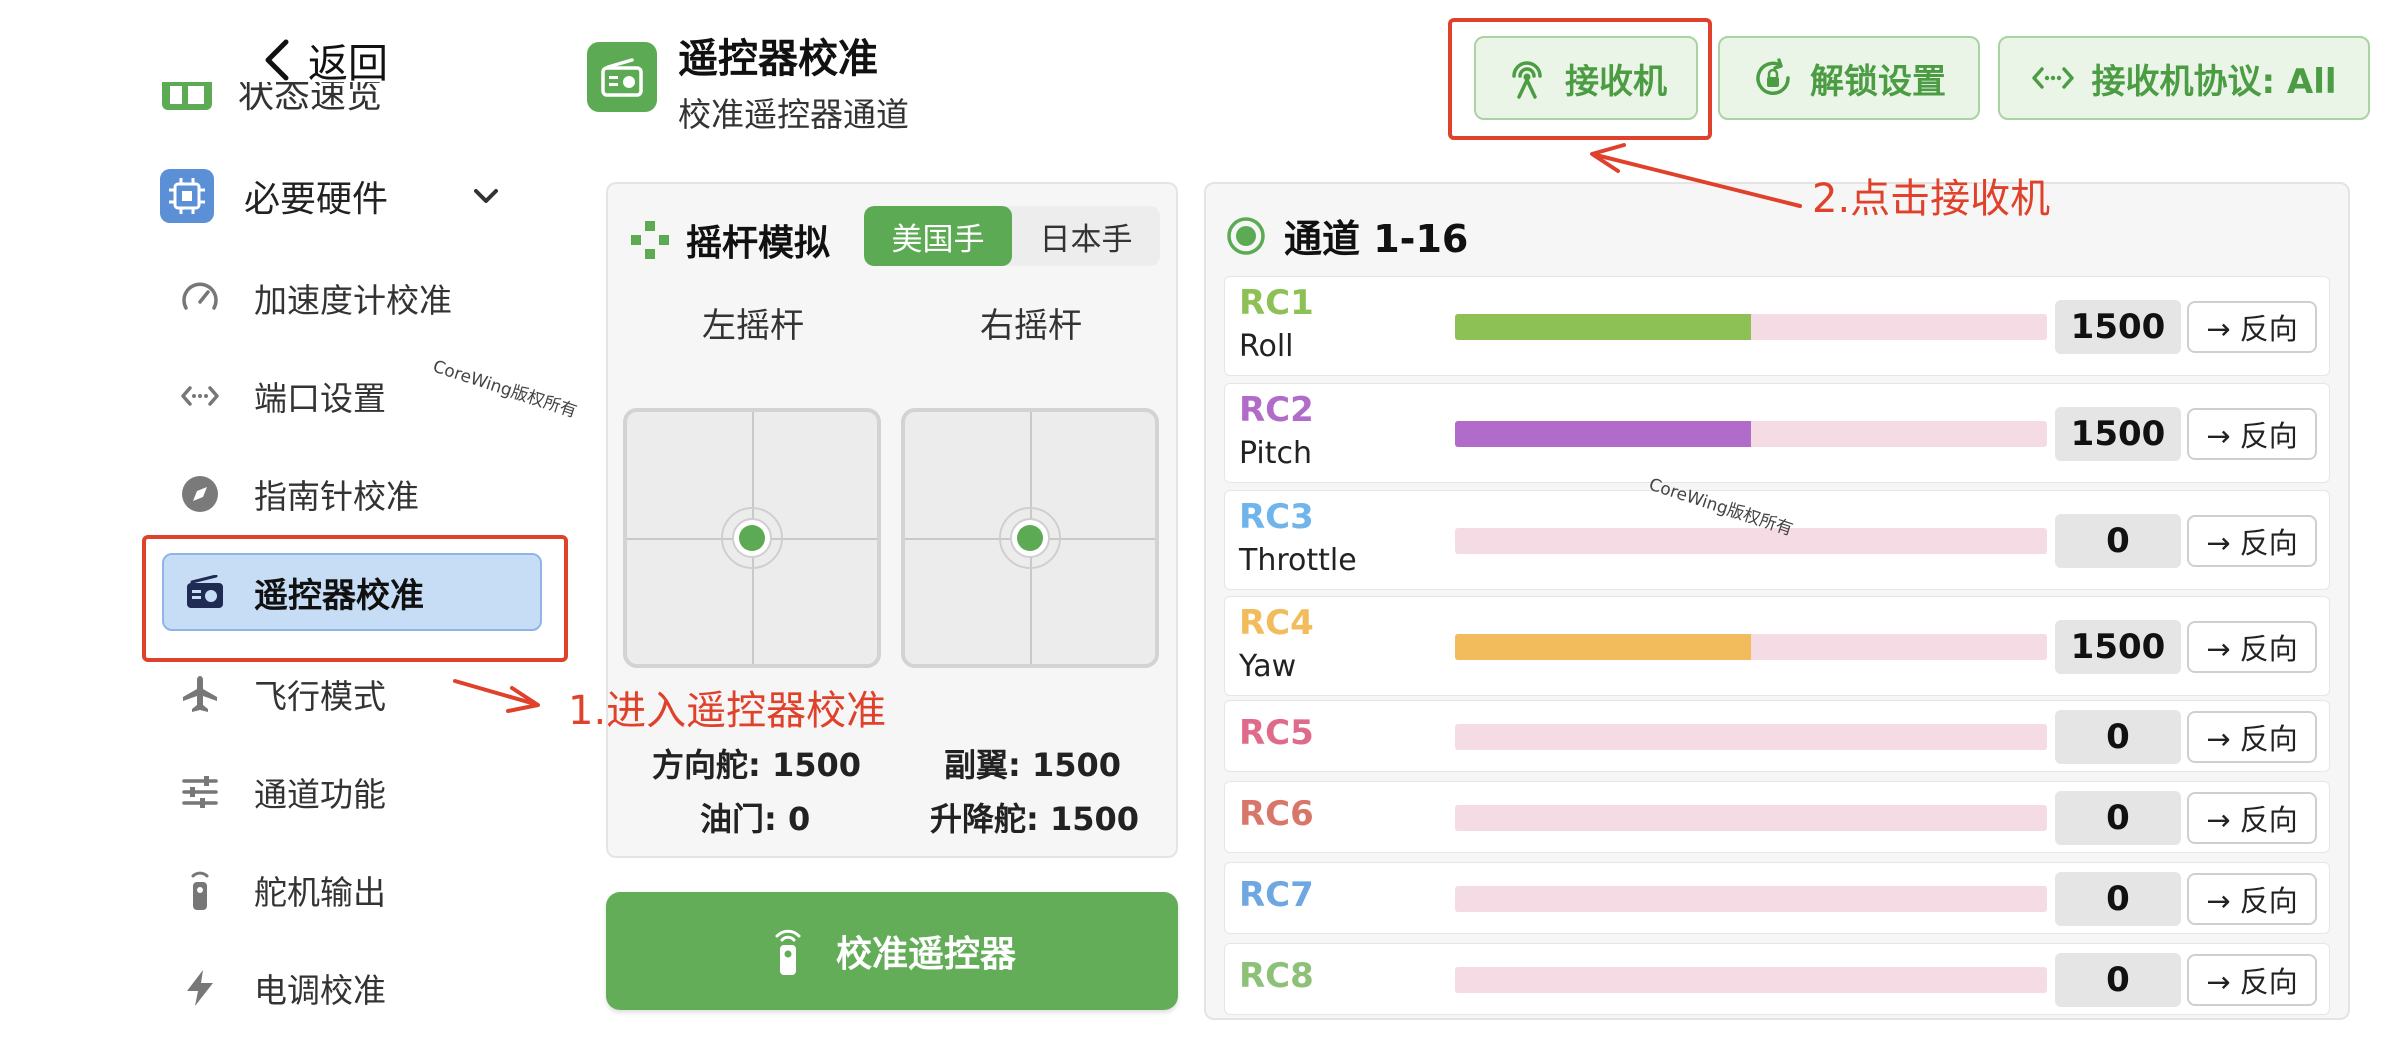  What do you see at coordinates (1931, 199) in the screenshot?
I see `annotation-step2: 2.点击接收机` at bounding box center [1931, 199].